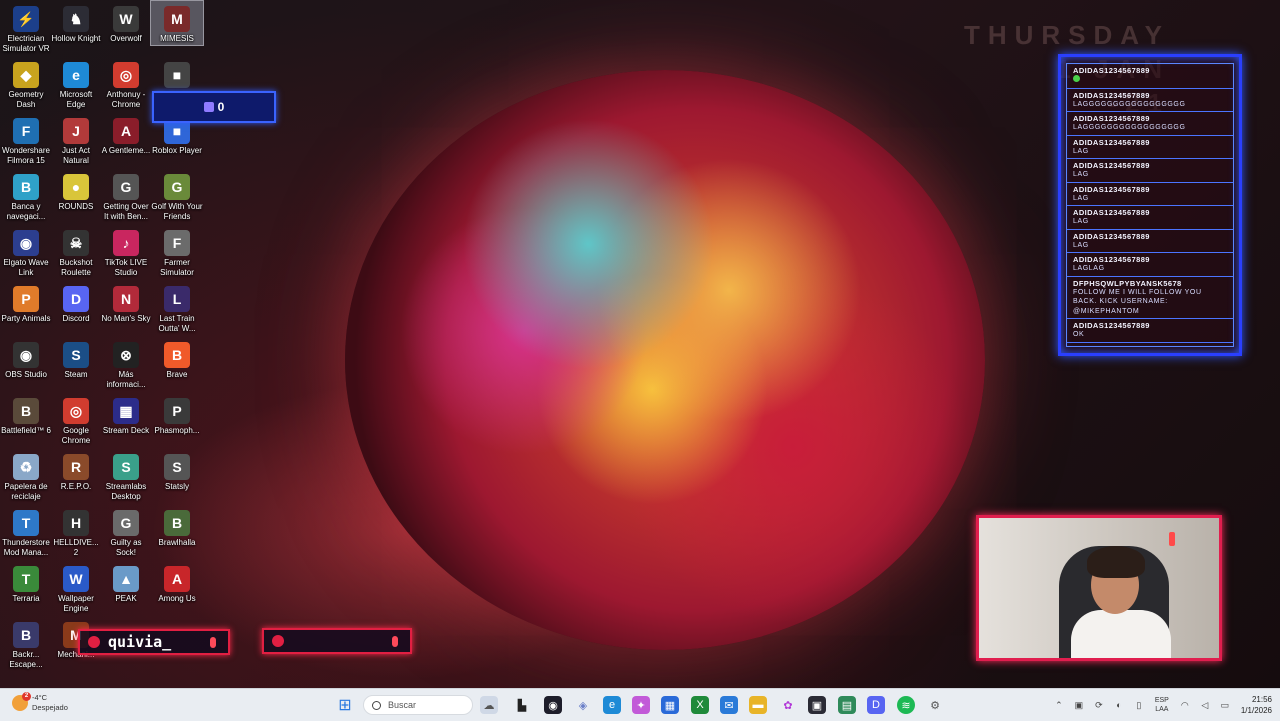  I want to click on app-icon: ▦, so click(126, 411).